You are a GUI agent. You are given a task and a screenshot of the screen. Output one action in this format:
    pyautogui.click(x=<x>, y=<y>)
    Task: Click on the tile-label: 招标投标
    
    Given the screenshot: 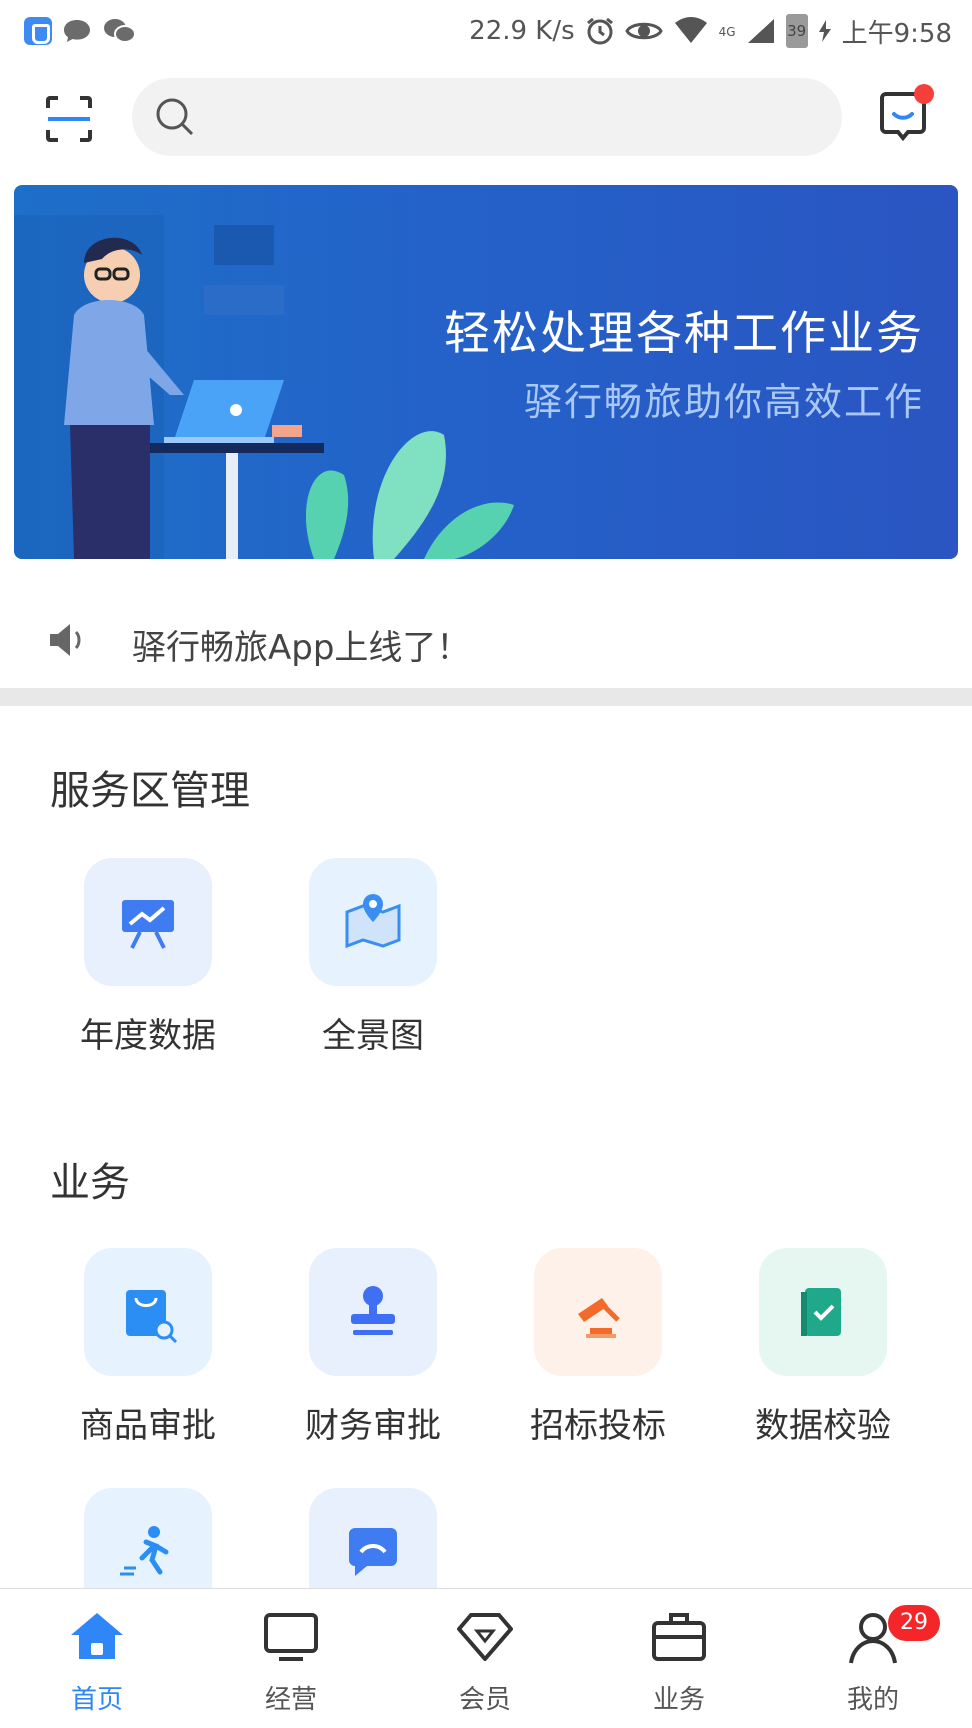 What is the action you would take?
    pyautogui.click(x=598, y=1426)
    